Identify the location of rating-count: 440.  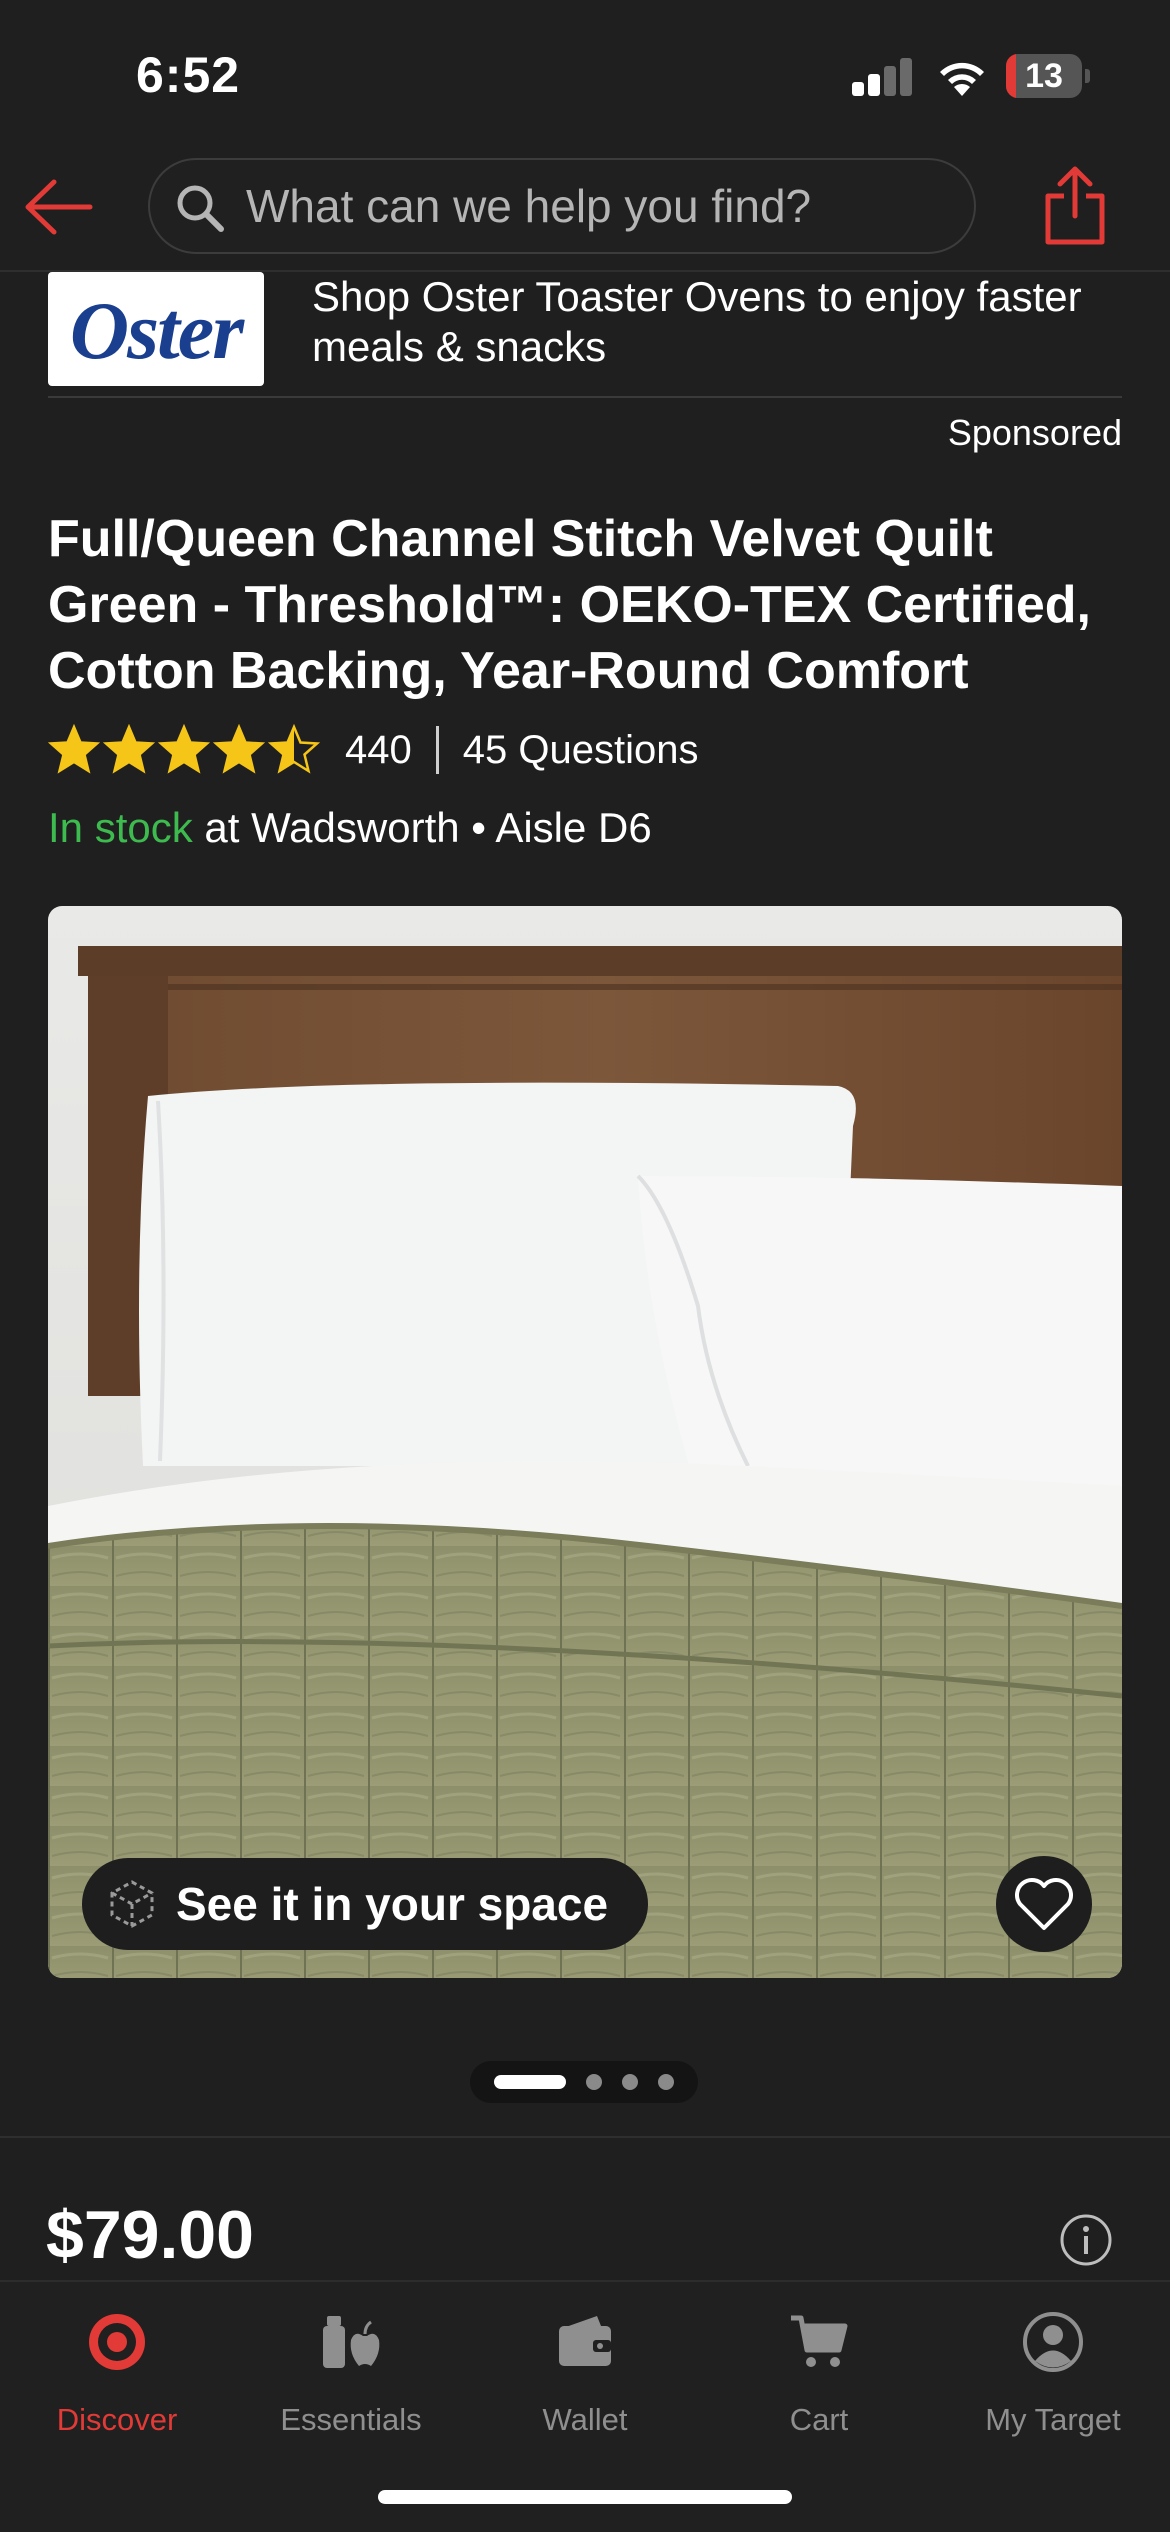
(378, 750).